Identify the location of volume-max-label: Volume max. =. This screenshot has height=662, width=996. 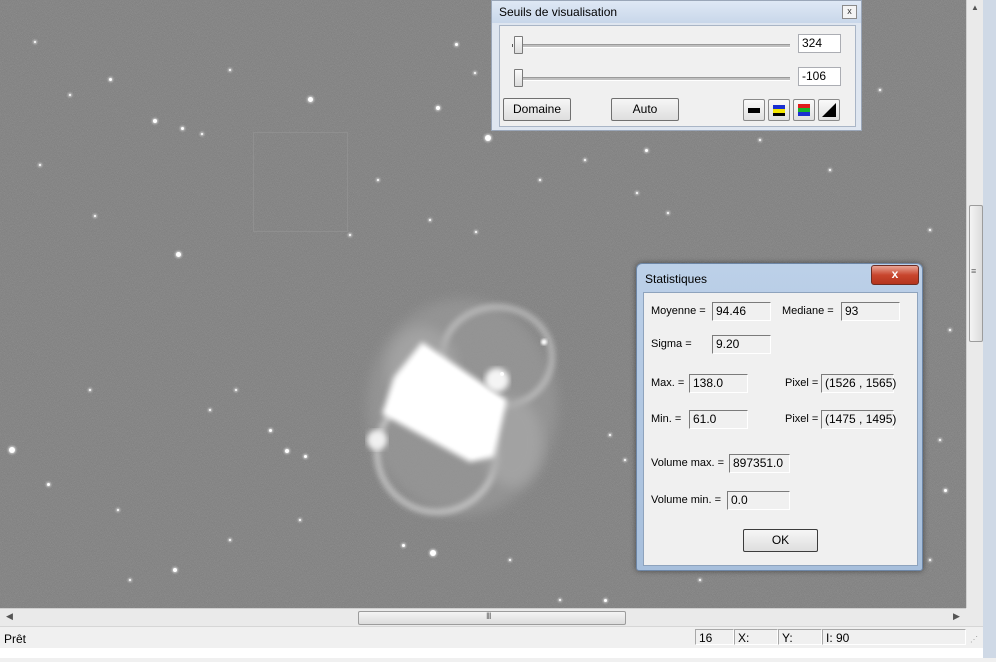
(688, 463).